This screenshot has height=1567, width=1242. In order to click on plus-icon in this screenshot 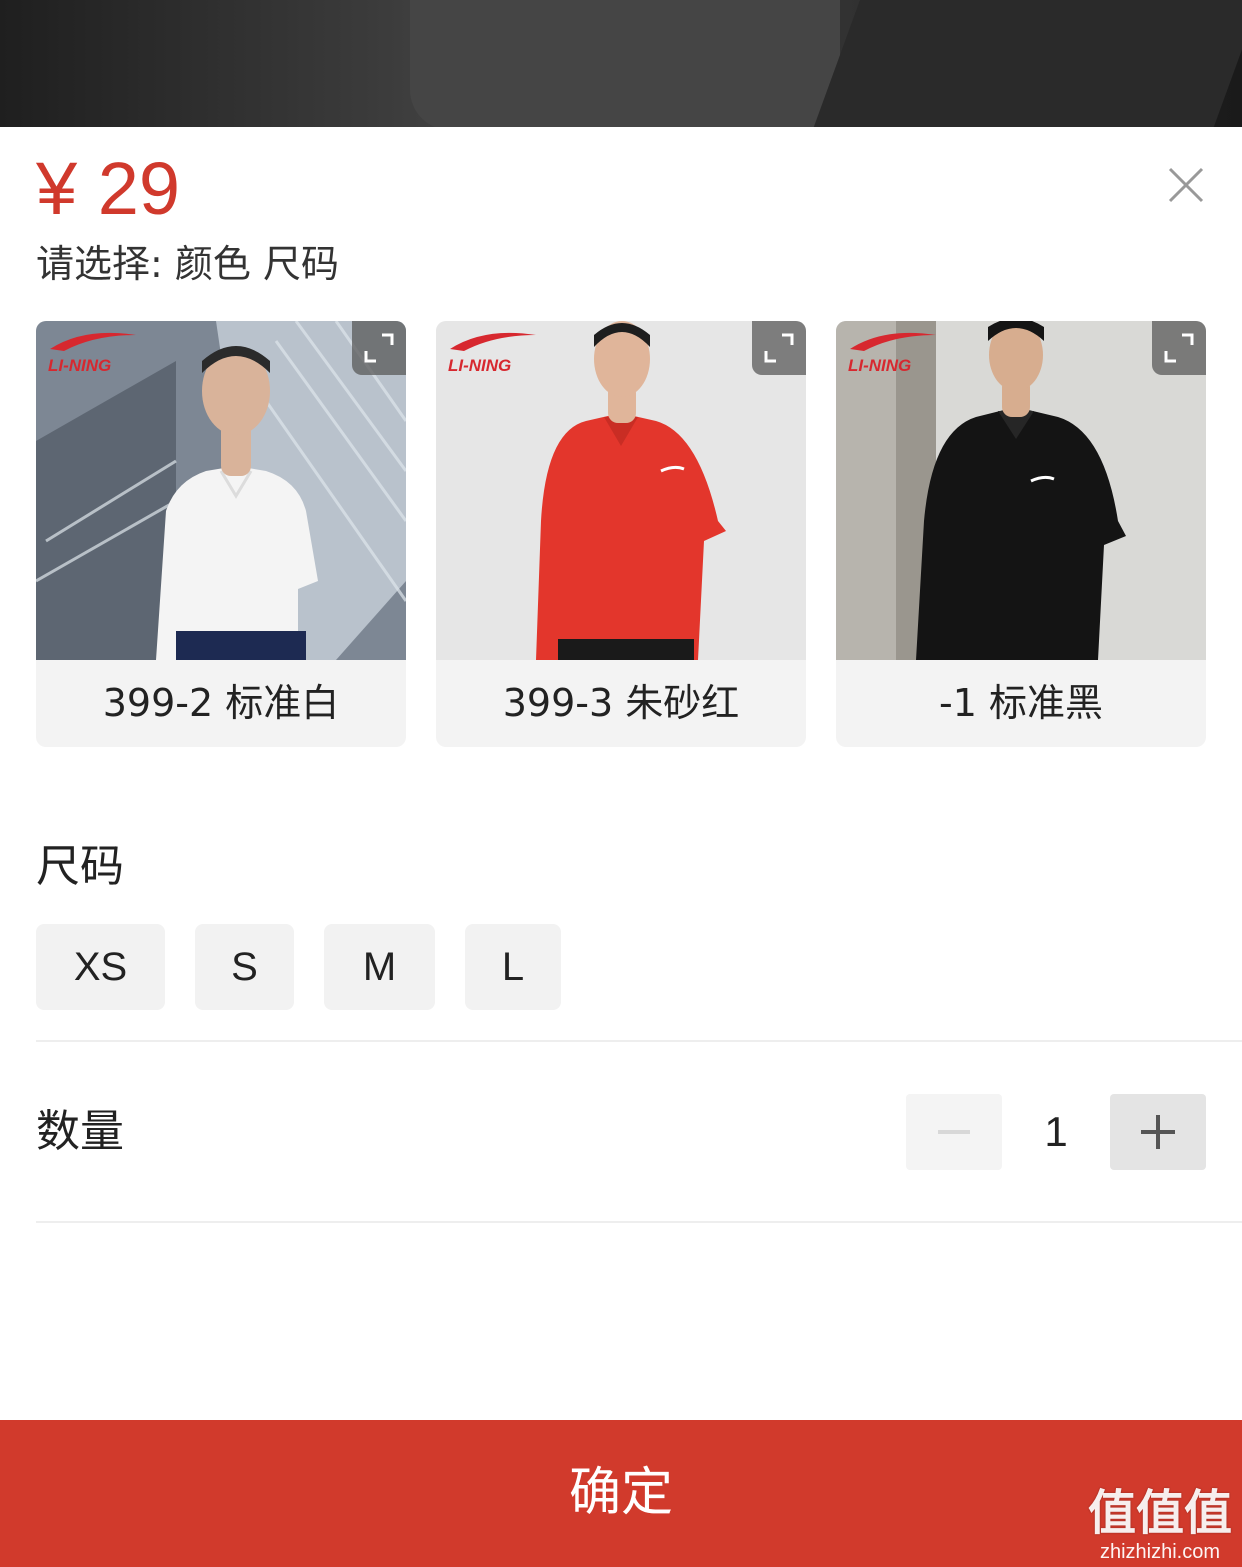, I will do `click(1158, 1132)`.